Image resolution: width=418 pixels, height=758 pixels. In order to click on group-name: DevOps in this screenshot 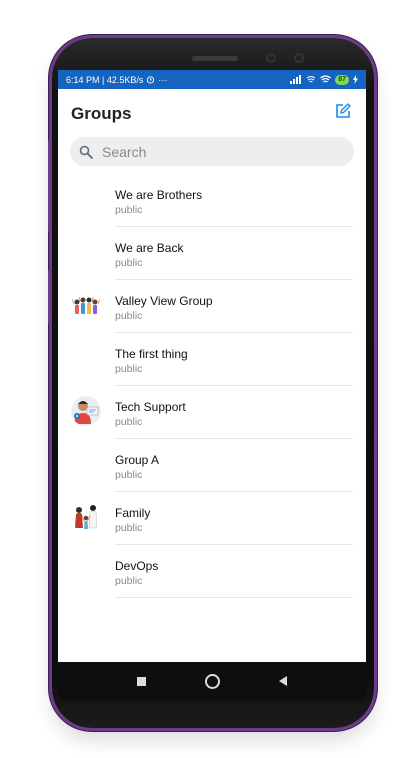, I will do `click(137, 566)`.